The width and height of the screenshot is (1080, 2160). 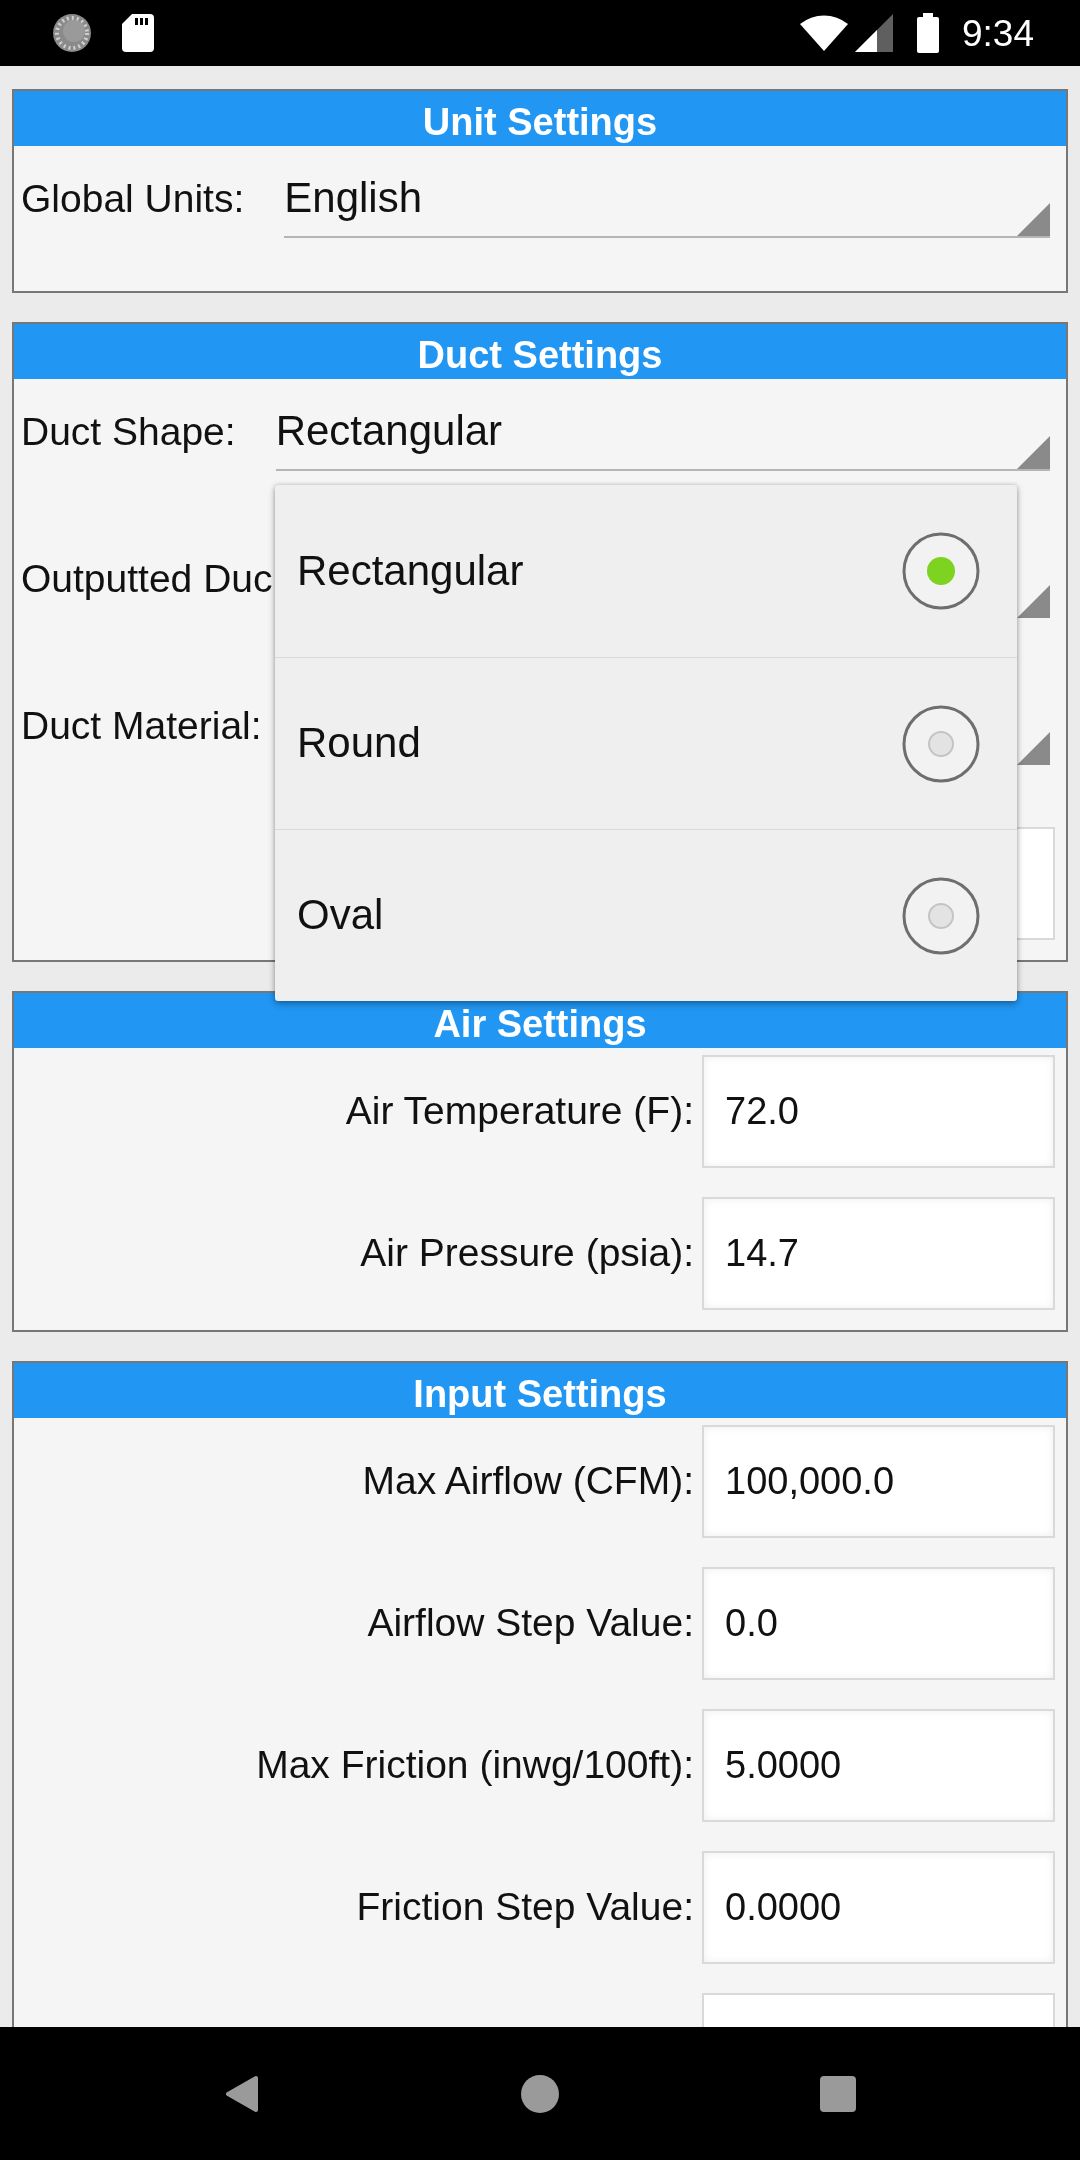 What do you see at coordinates (527, 1481) in the screenshot?
I see `field-label: Max Airflow (CFM):` at bounding box center [527, 1481].